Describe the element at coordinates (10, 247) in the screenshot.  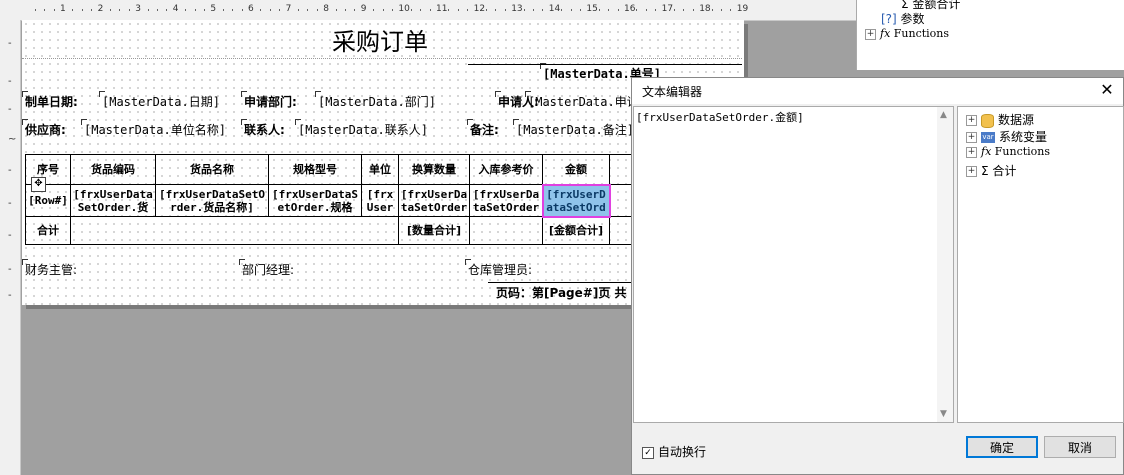
I see `vertical-ruler: - - - ~ - - - - -` at that location.